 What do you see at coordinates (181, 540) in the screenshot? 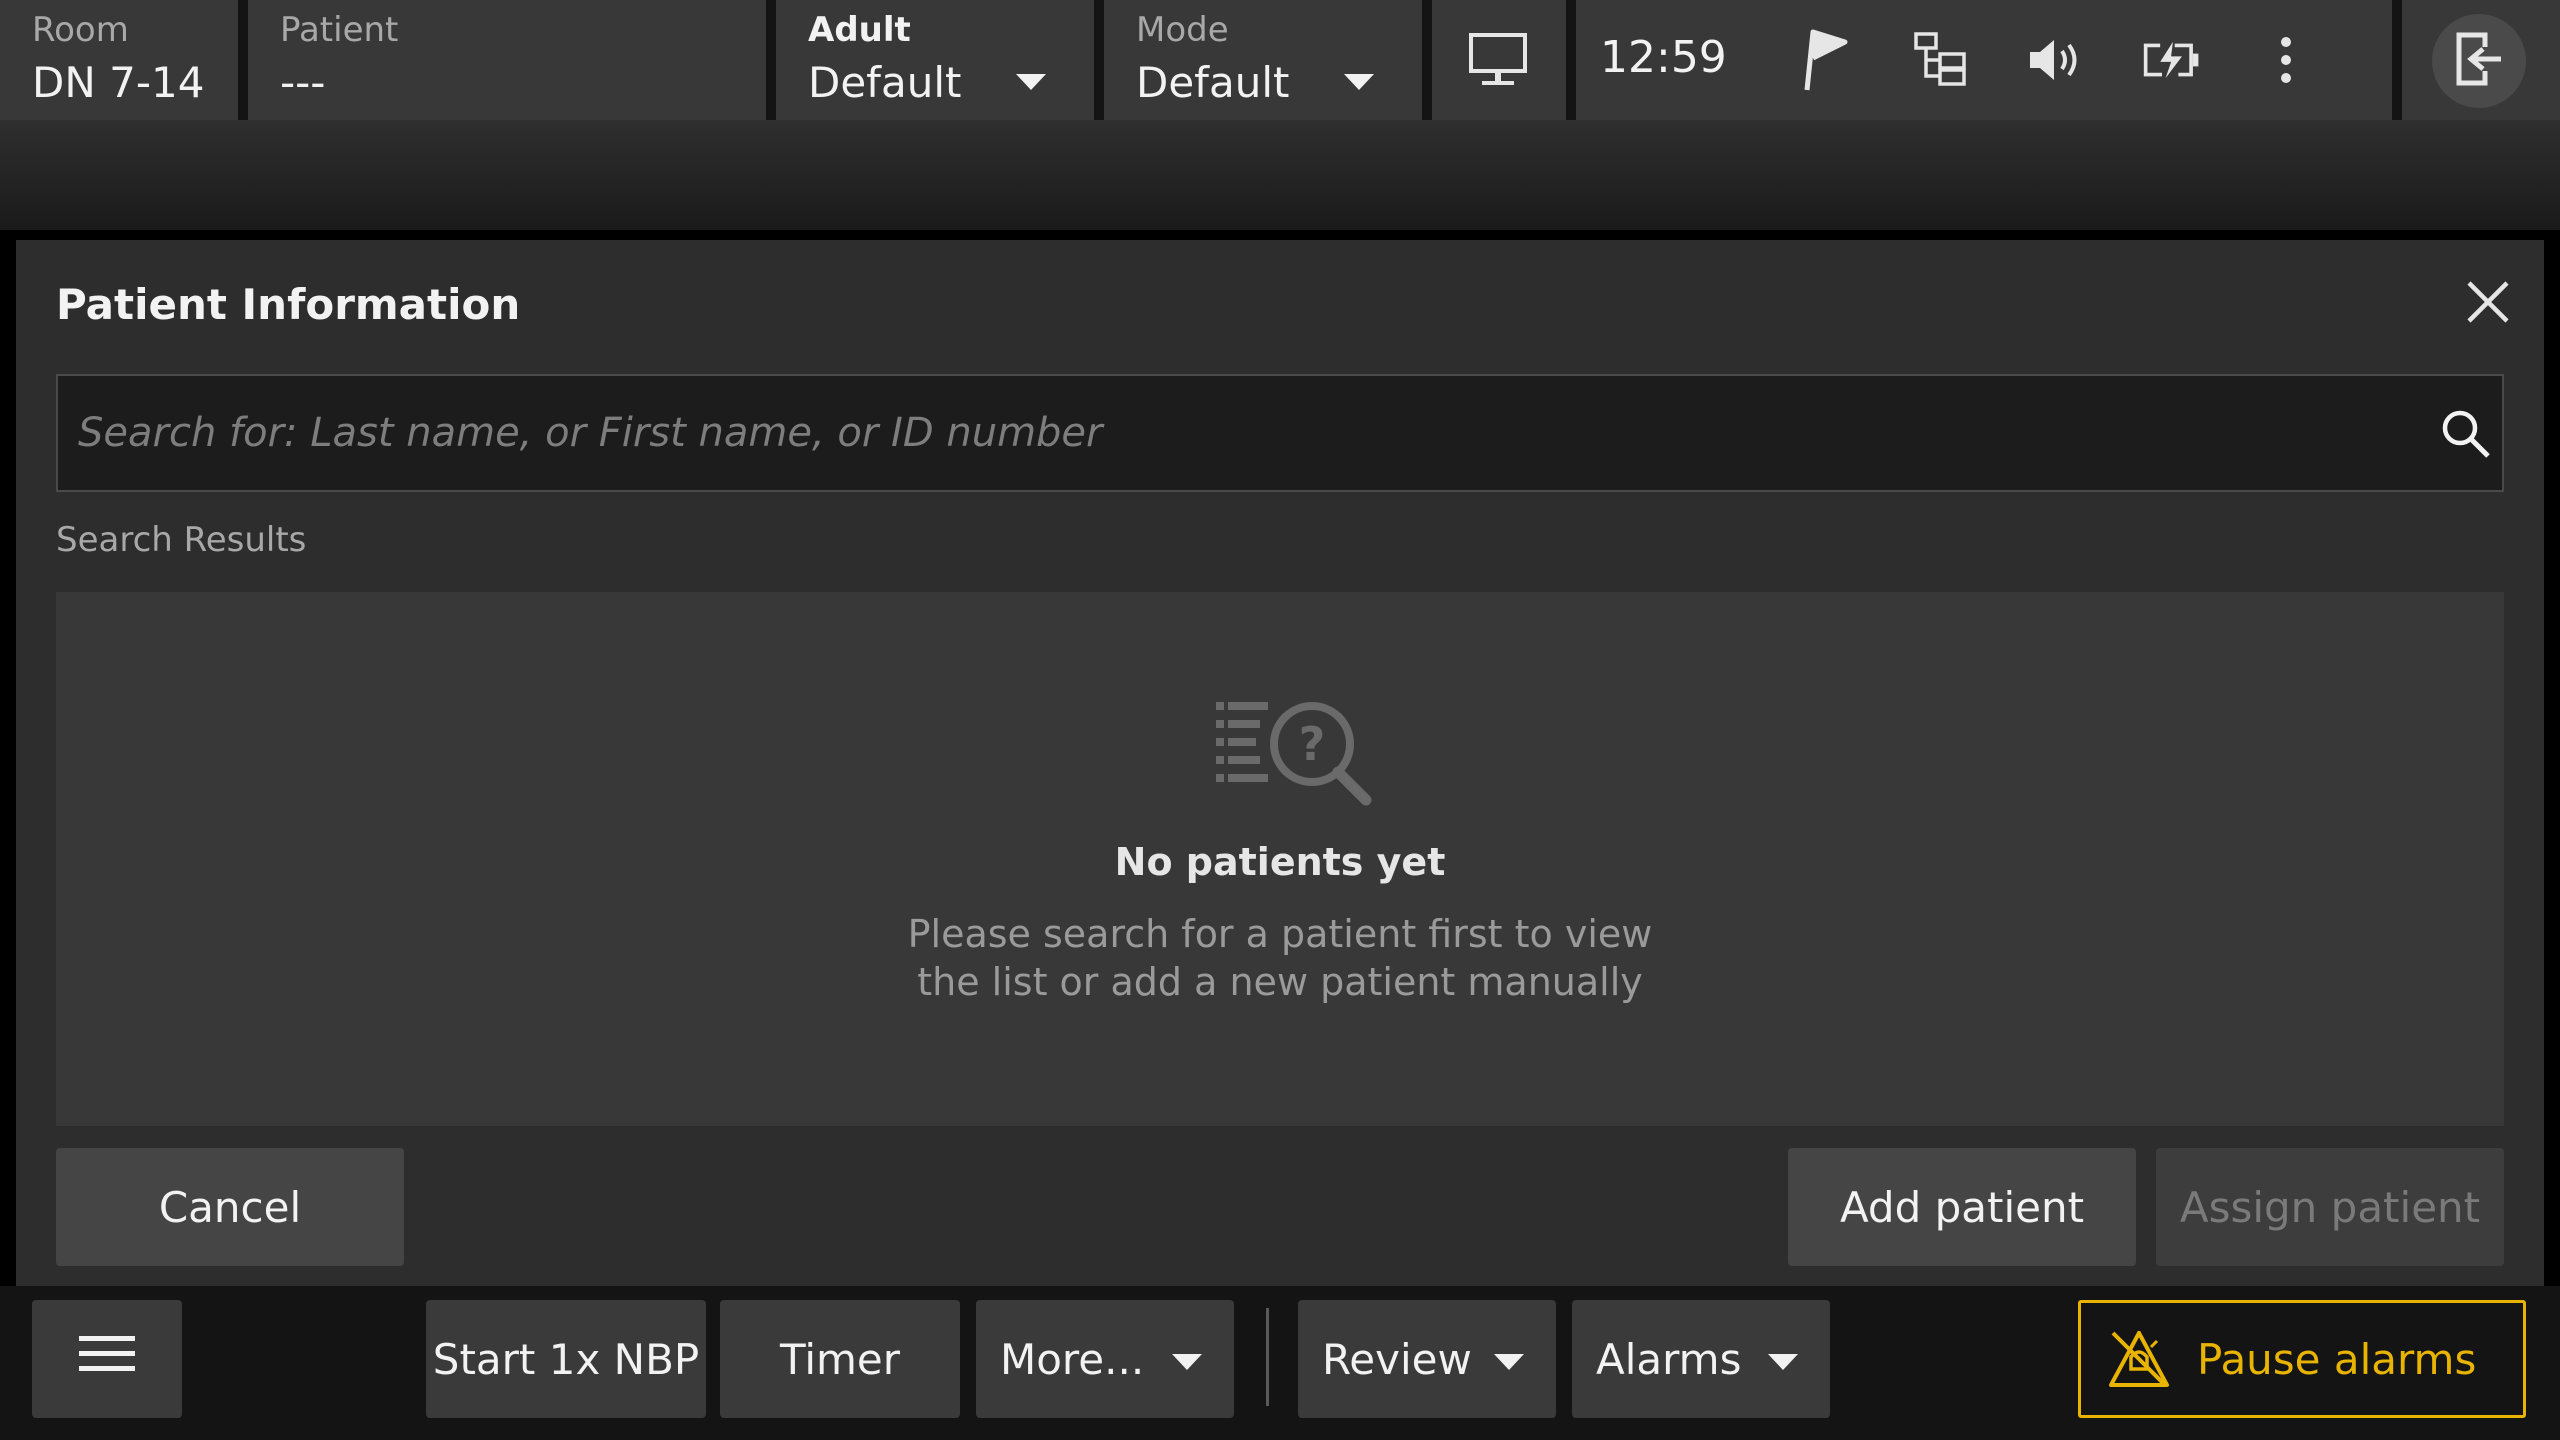
I see `search-results-label: Search Results` at bounding box center [181, 540].